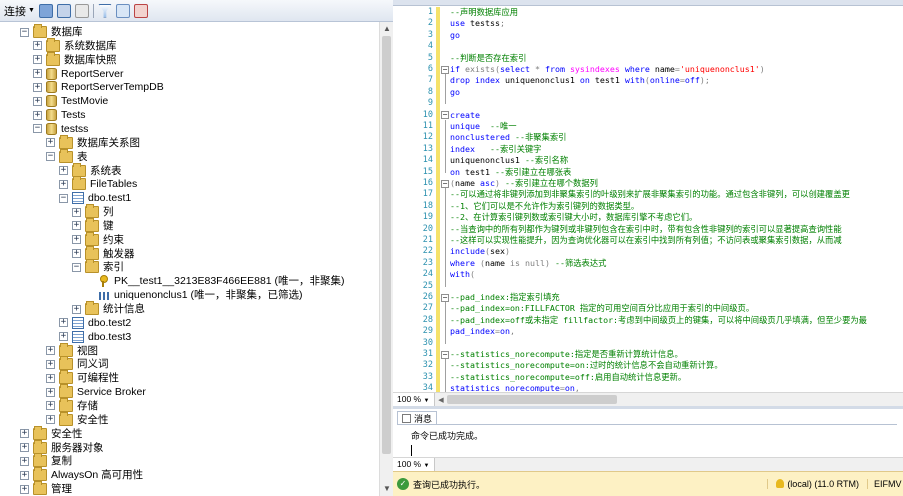 This screenshot has width=903, height=496. Describe the element at coordinates (417, 417) in the screenshot. I see `tab-messages: 消息` at that location.